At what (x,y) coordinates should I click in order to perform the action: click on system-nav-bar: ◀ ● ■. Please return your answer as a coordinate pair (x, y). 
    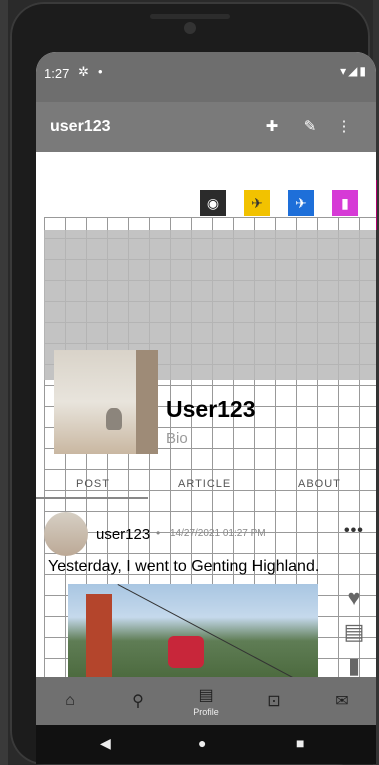
    Looking at the image, I should click on (206, 744).